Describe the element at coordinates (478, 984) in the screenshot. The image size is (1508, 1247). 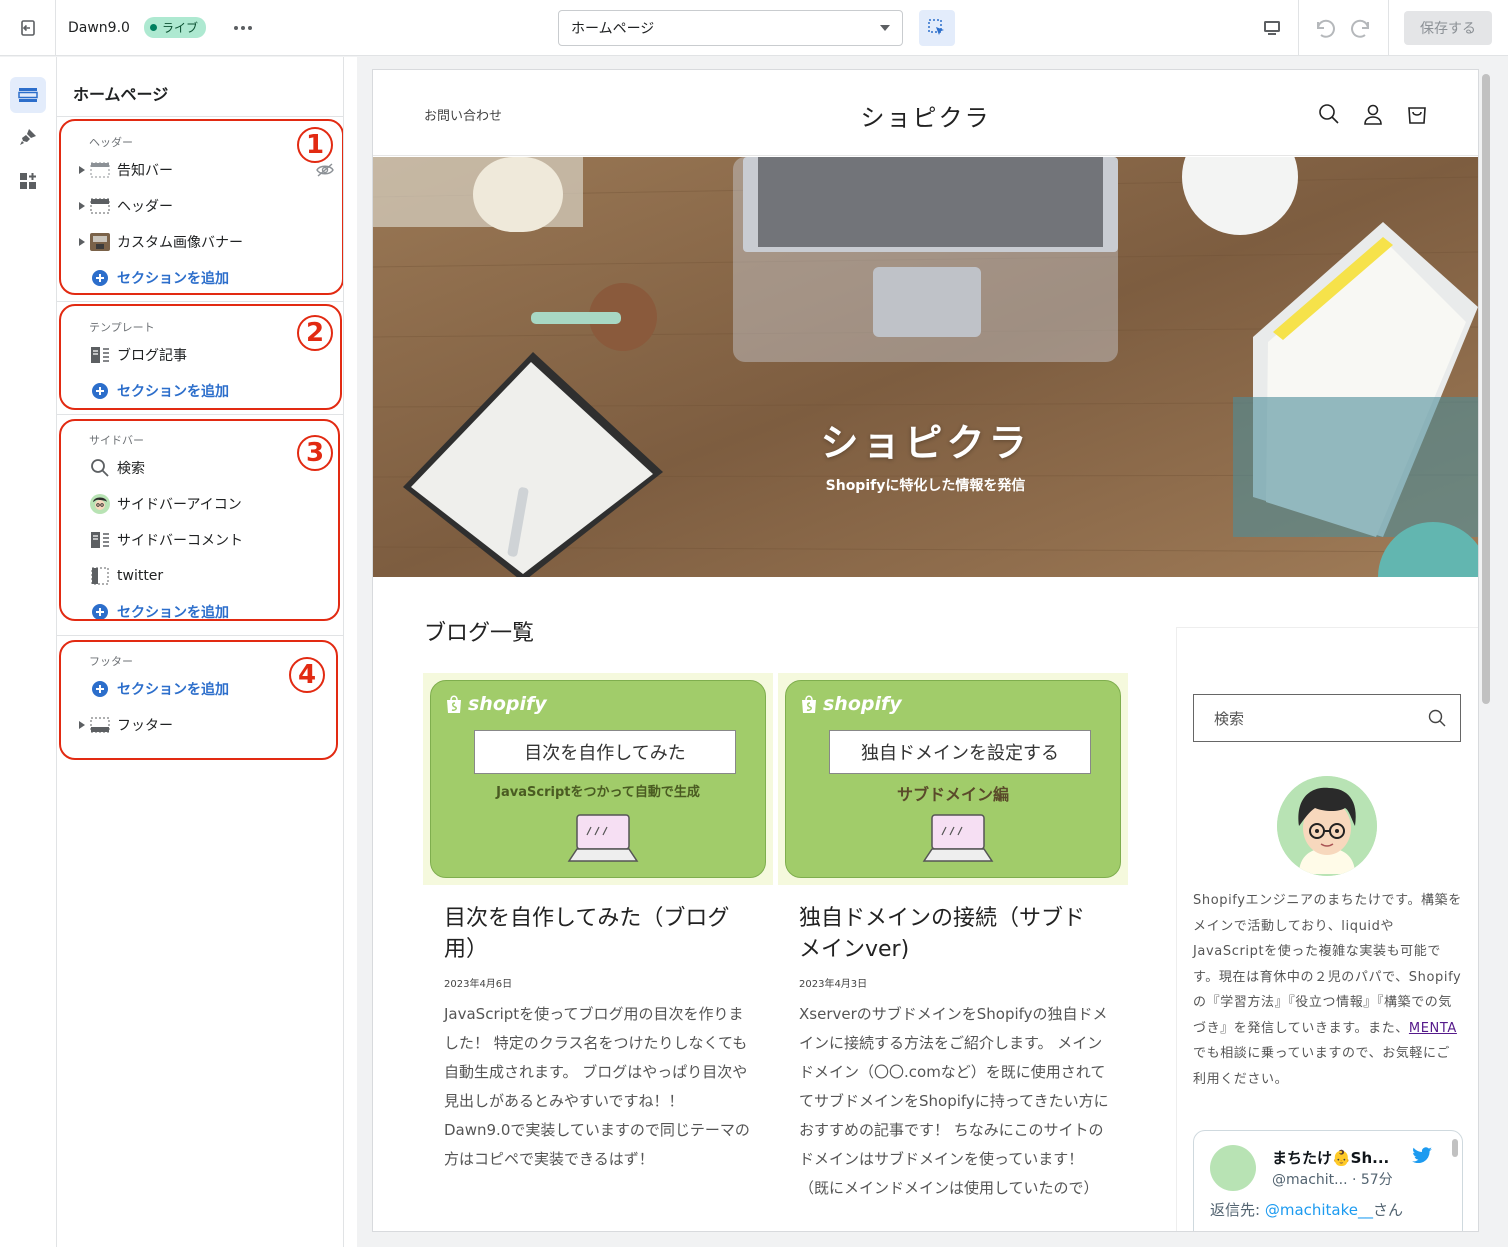
I see `blog-card-date: 2023年4月6日` at that location.